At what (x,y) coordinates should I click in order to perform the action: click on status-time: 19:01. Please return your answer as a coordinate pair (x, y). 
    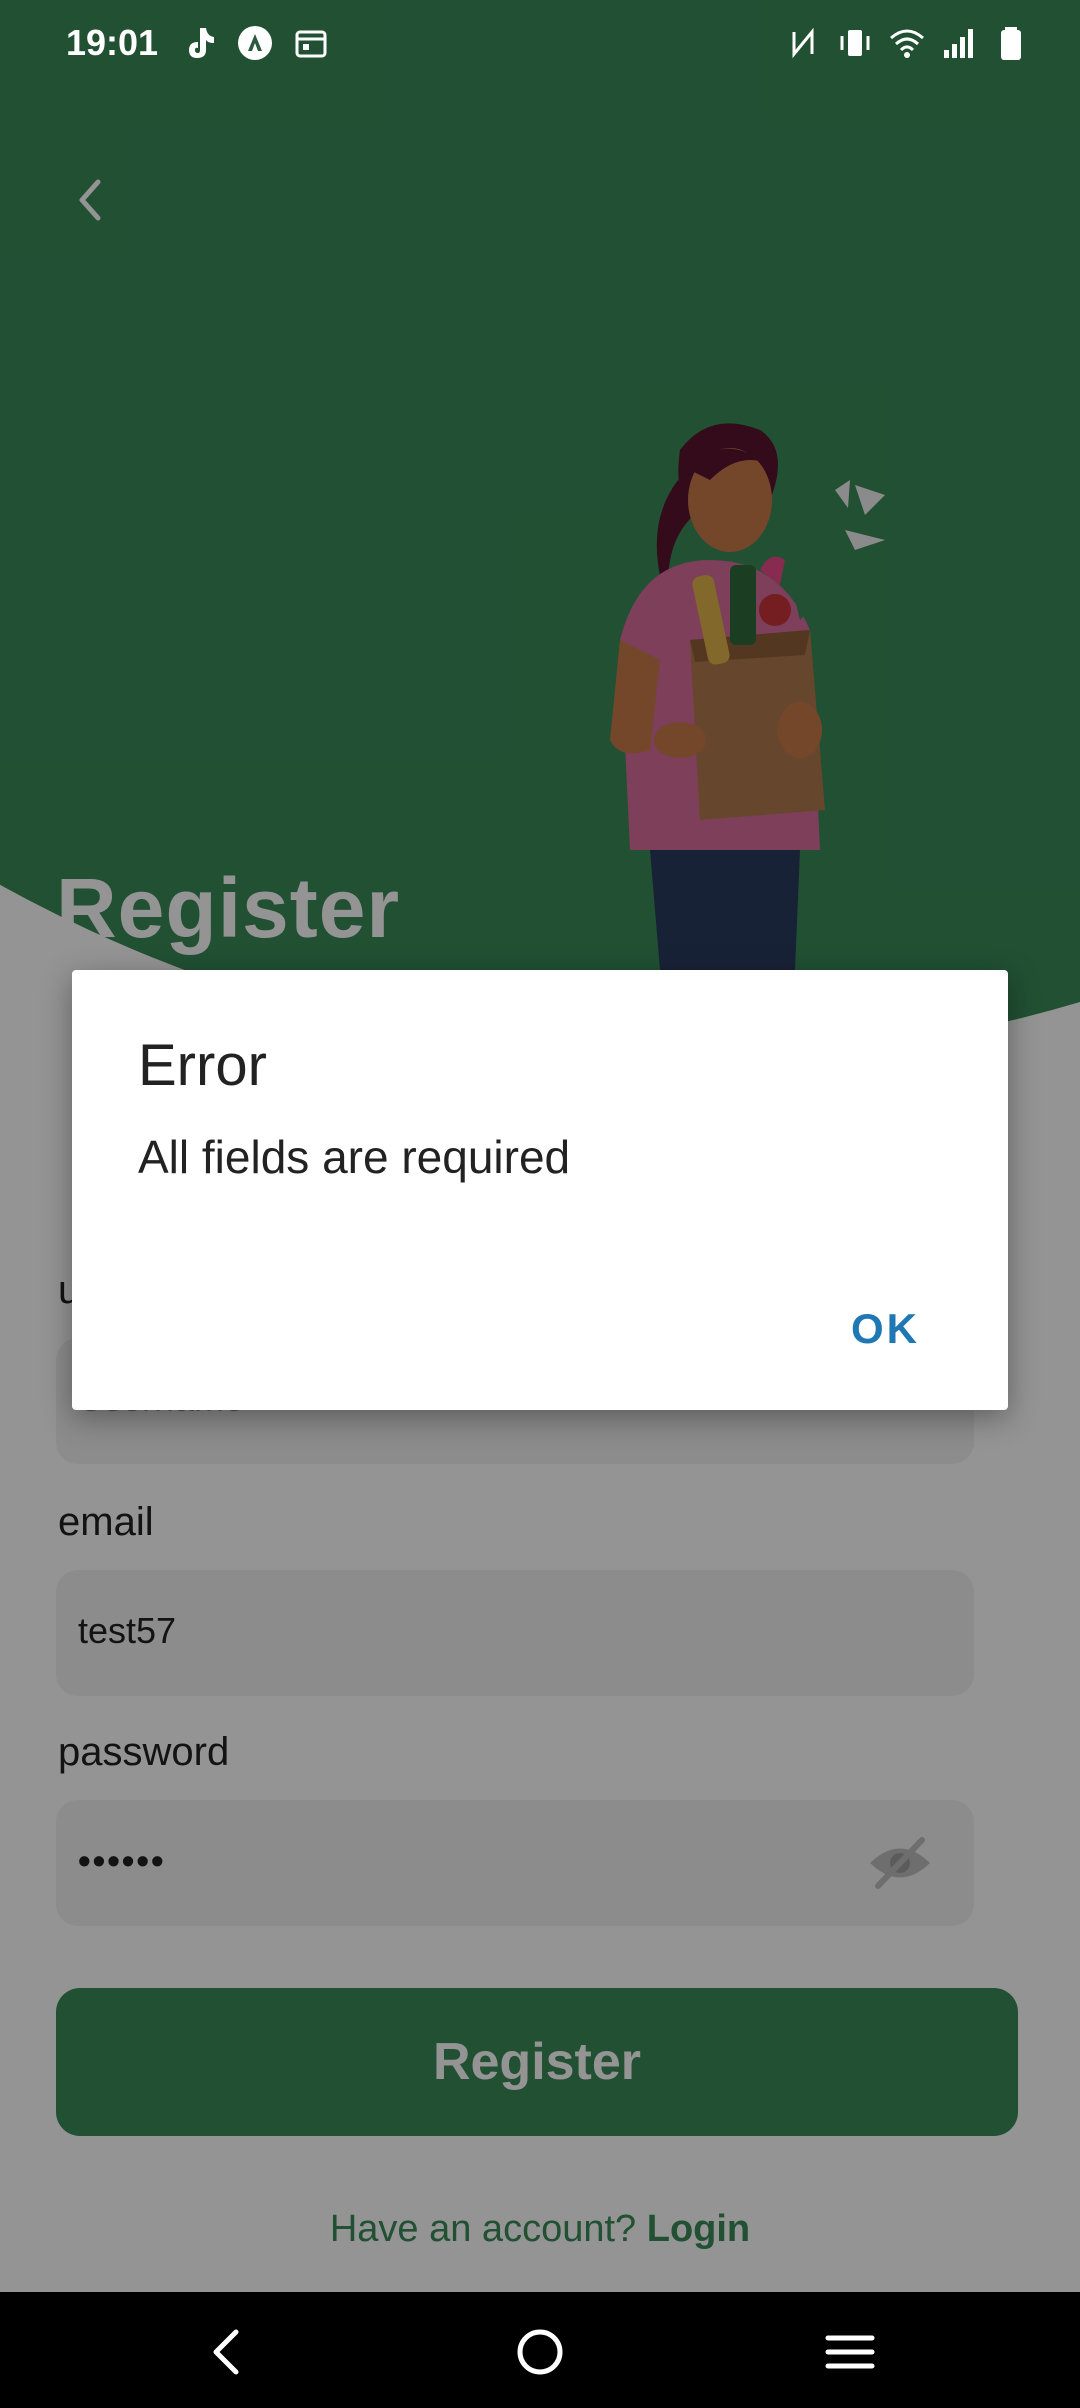
    Looking at the image, I should click on (112, 42).